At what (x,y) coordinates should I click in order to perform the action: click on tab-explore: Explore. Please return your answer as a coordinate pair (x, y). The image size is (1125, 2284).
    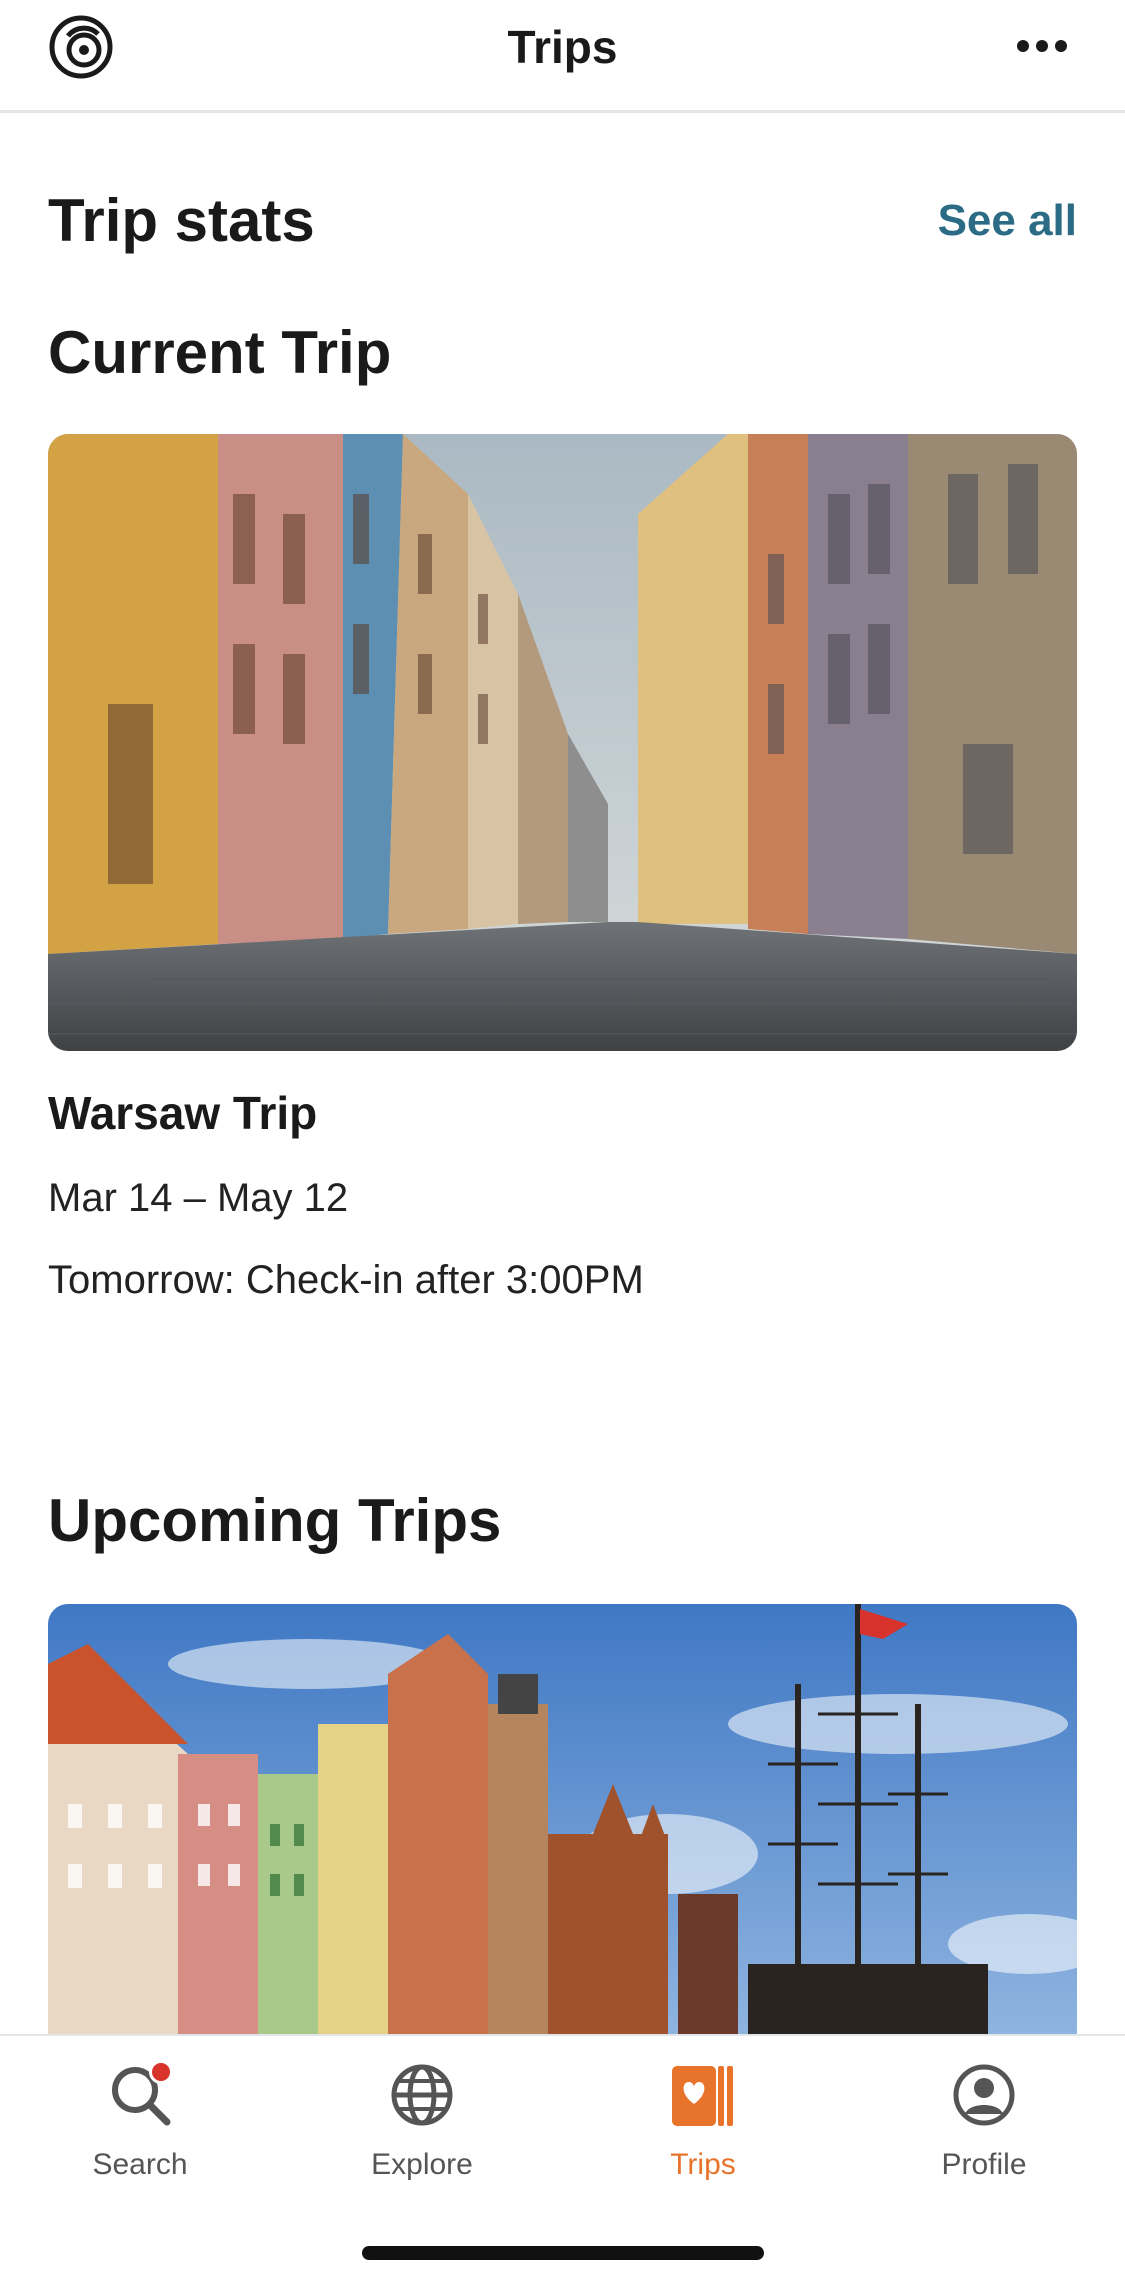
    Looking at the image, I should click on (422, 2121).